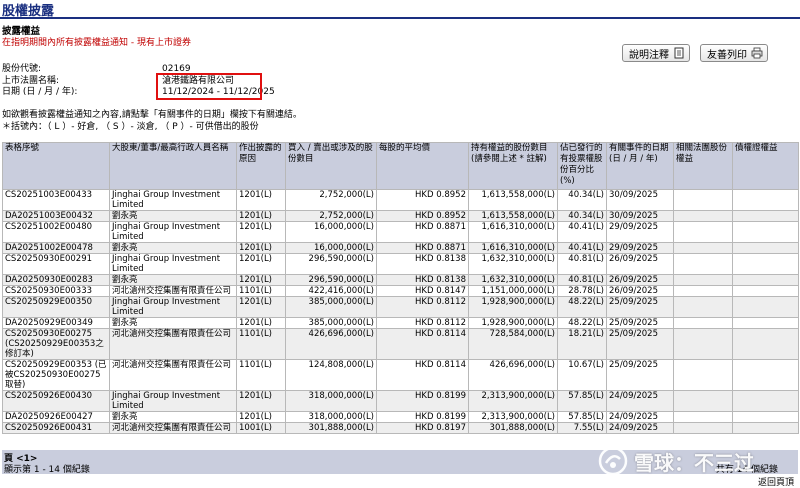 The image size is (800, 488). Describe the element at coordinates (422, 428) in the screenshot. I see `table-cell: HKD 0.8197` at that location.